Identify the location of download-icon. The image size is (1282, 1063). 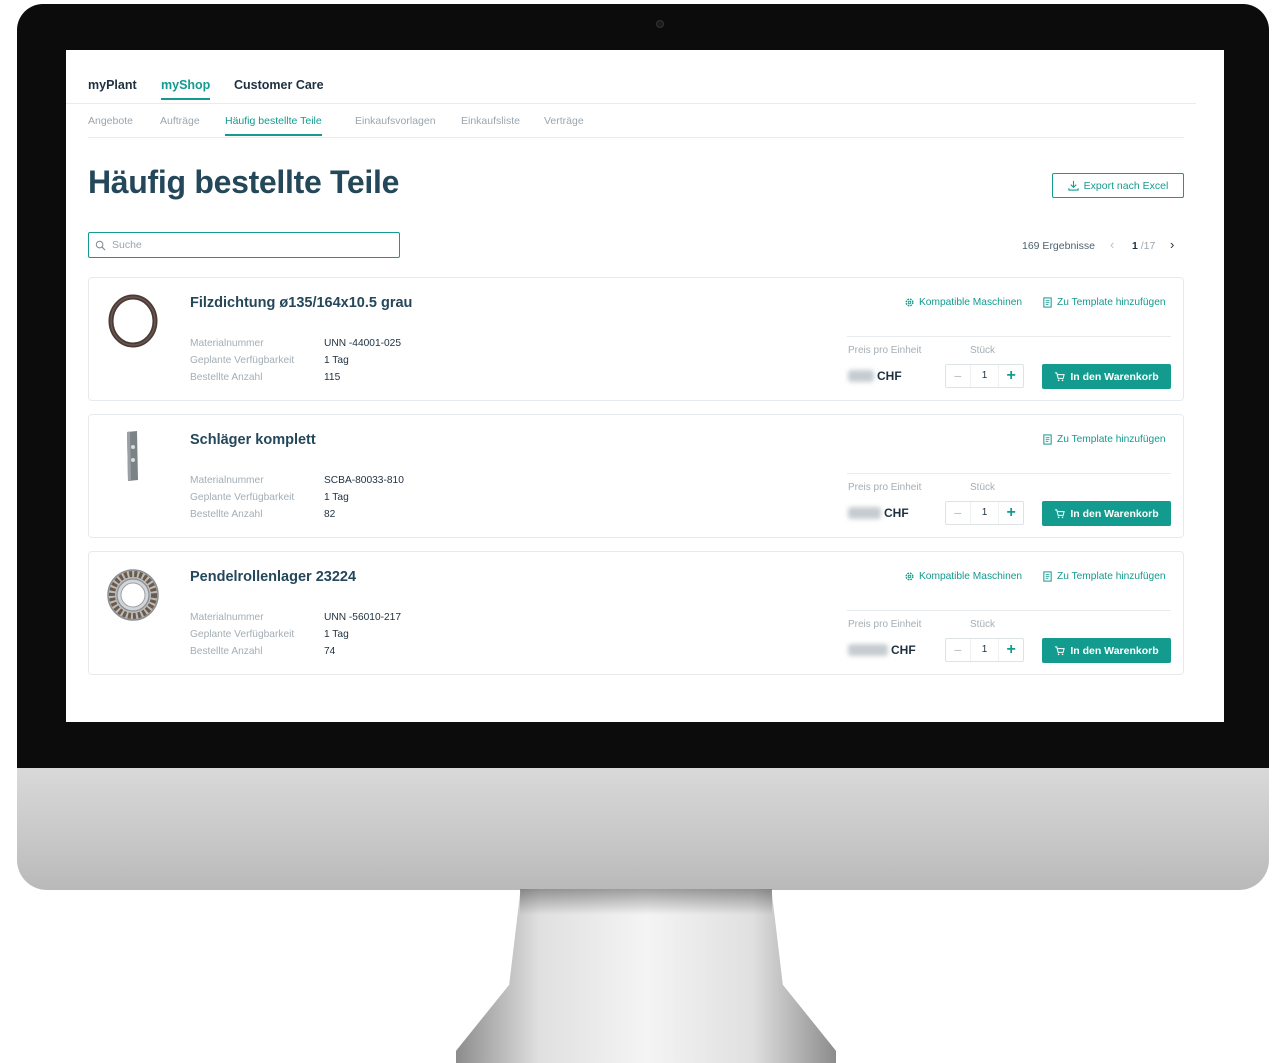
(1073, 185).